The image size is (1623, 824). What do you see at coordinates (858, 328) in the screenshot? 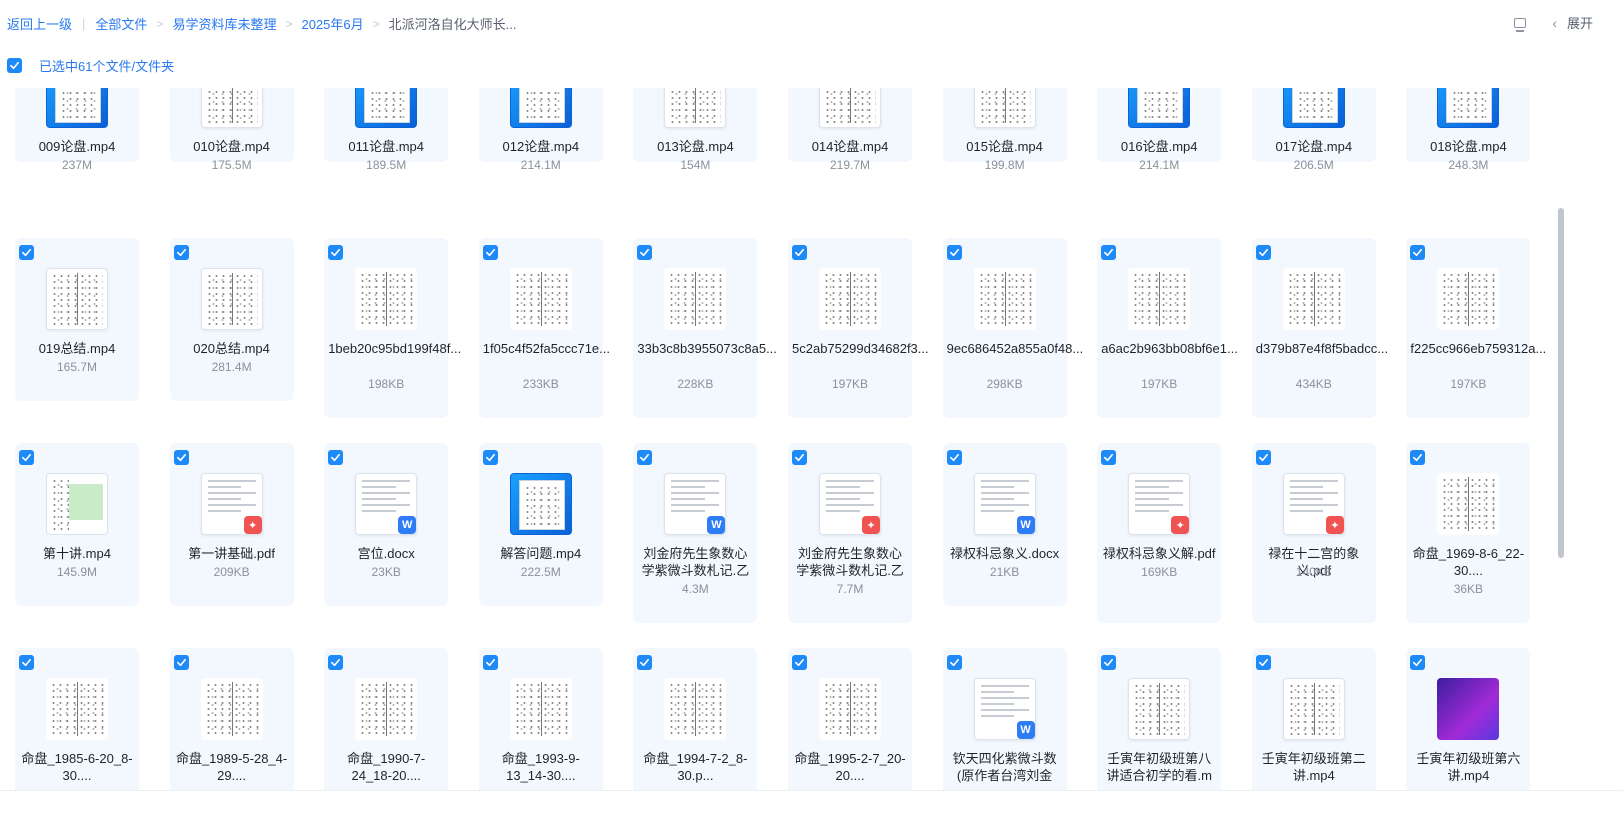
I see `file-card: 5c2ab75299d34682f3... 197KB` at bounding box center [858, 328].